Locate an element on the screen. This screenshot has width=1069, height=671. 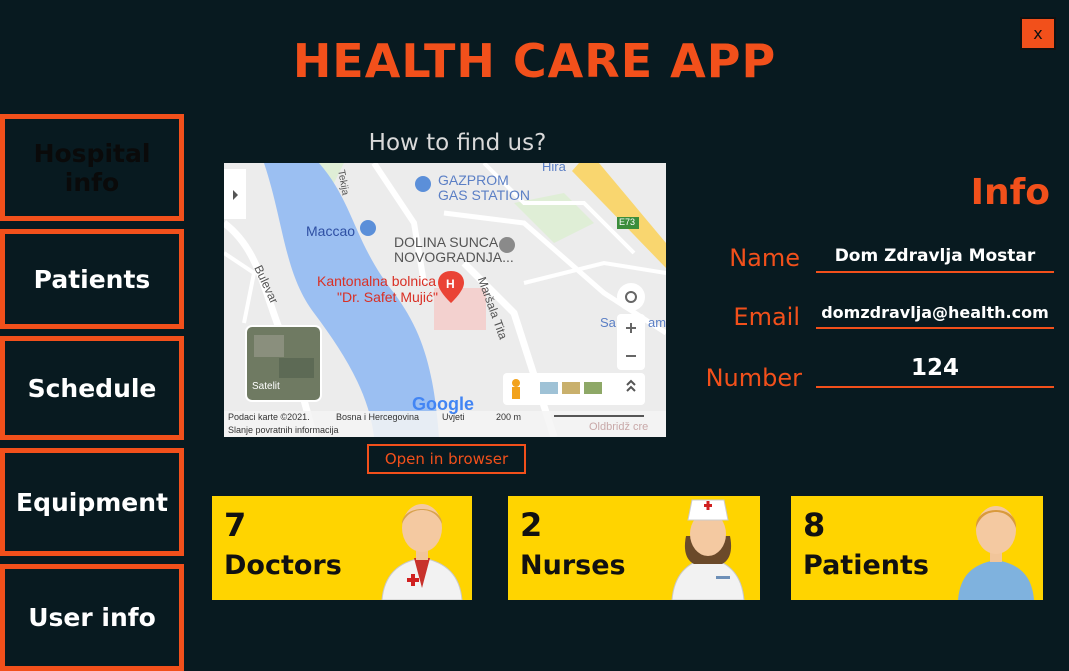
app-title: HEALTH CARE APP is located at coordinates (534, 61).